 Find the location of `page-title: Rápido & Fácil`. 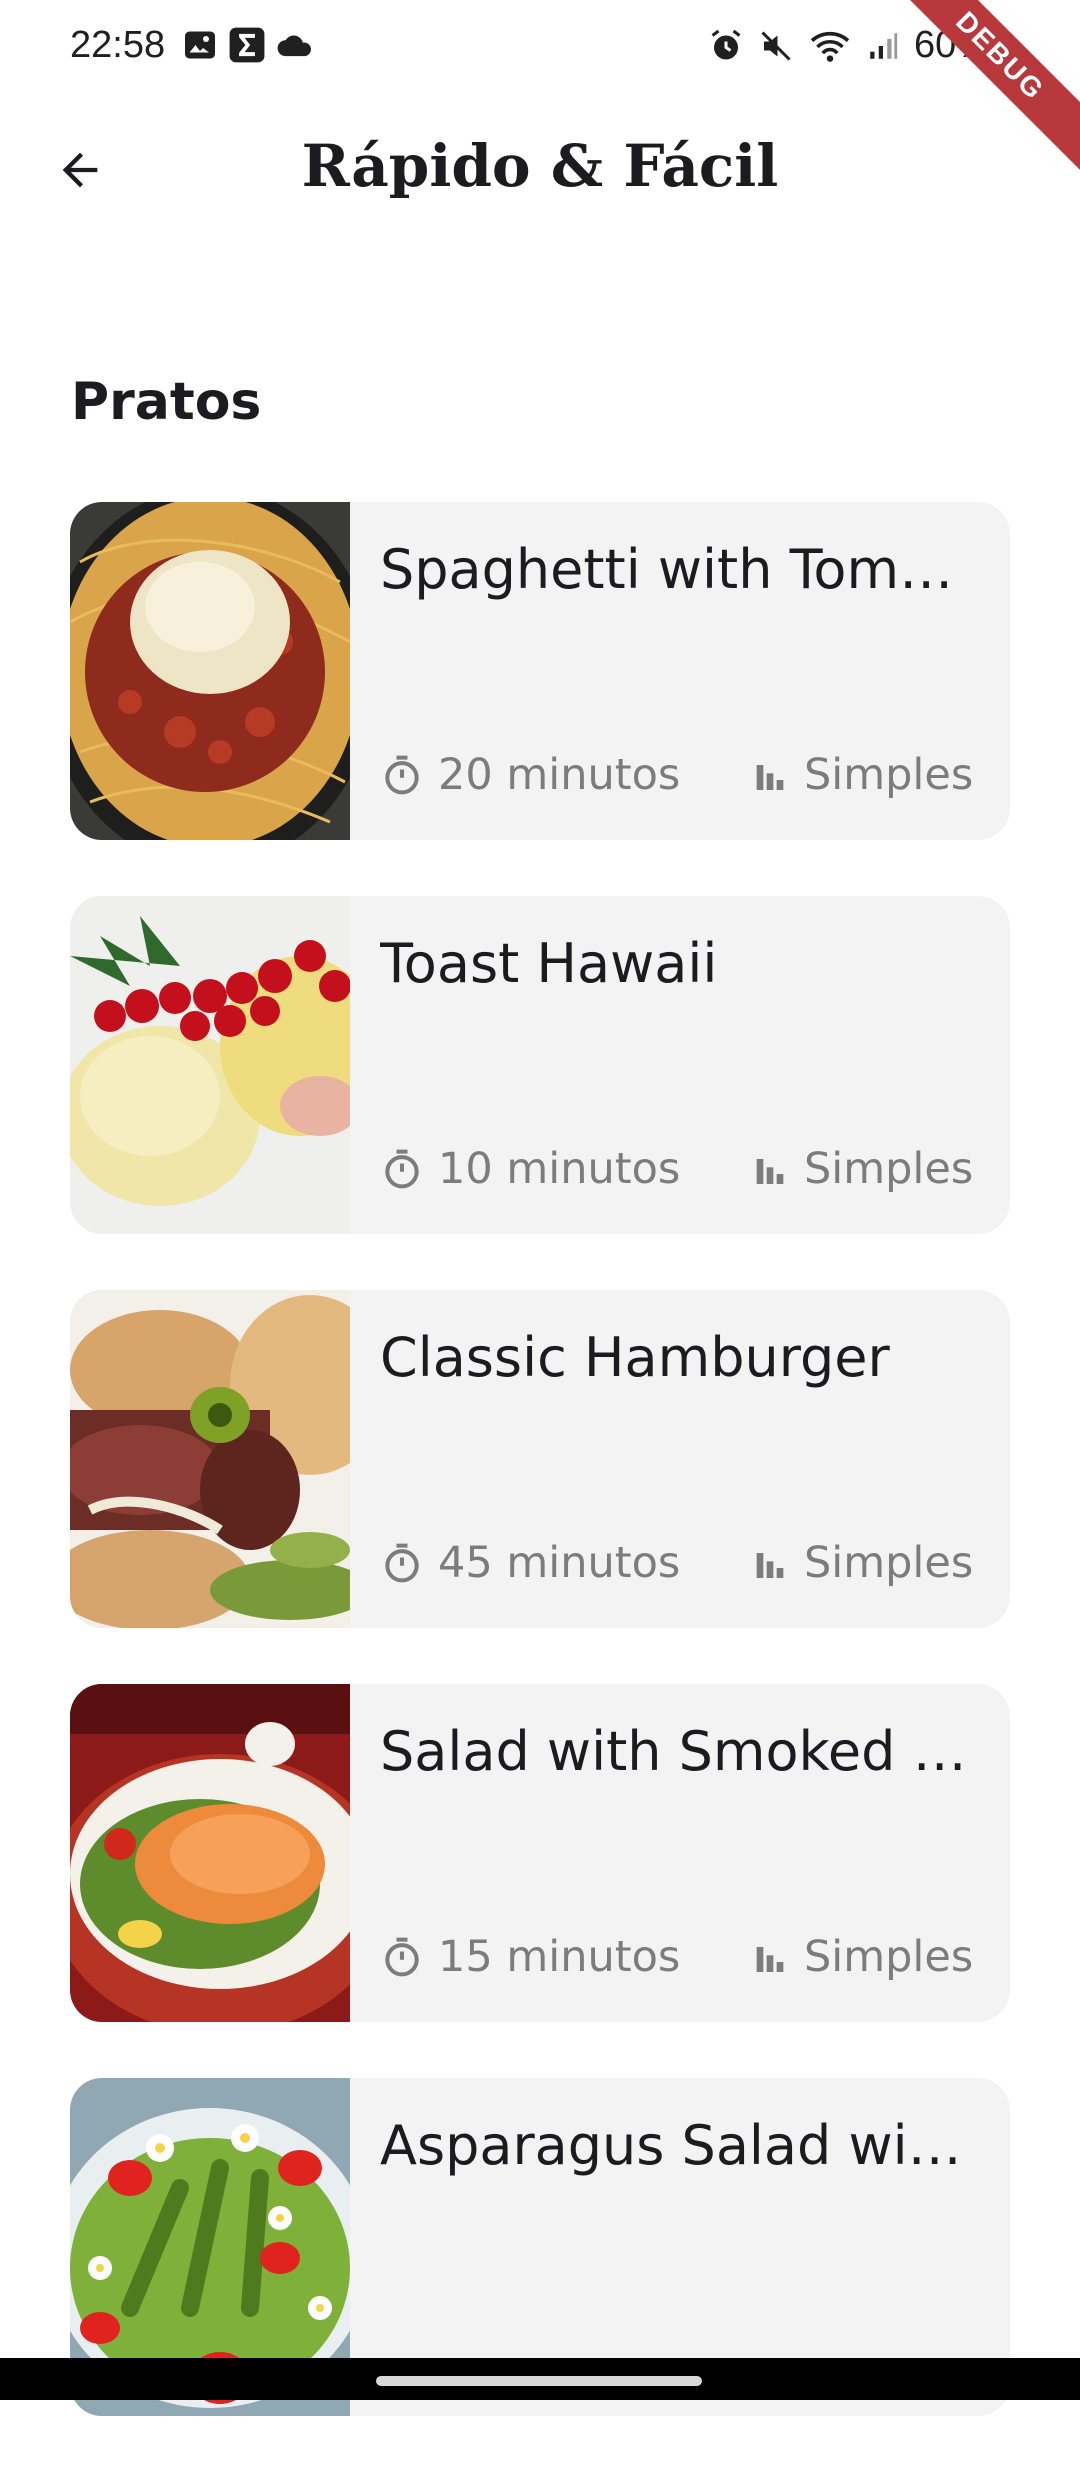

page-title: Rápido & Fácil is located at coordinates (540, 166).